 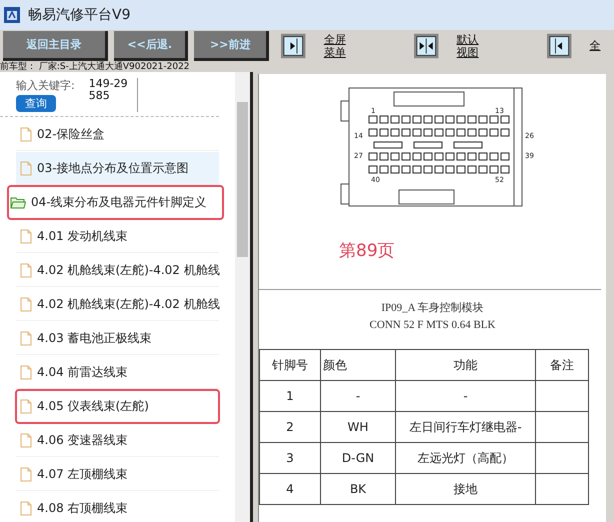 What do you see at coordinates (358, 365) in the screenshot?
I see `column-header: 颜色` at bounding box center [358, 365].